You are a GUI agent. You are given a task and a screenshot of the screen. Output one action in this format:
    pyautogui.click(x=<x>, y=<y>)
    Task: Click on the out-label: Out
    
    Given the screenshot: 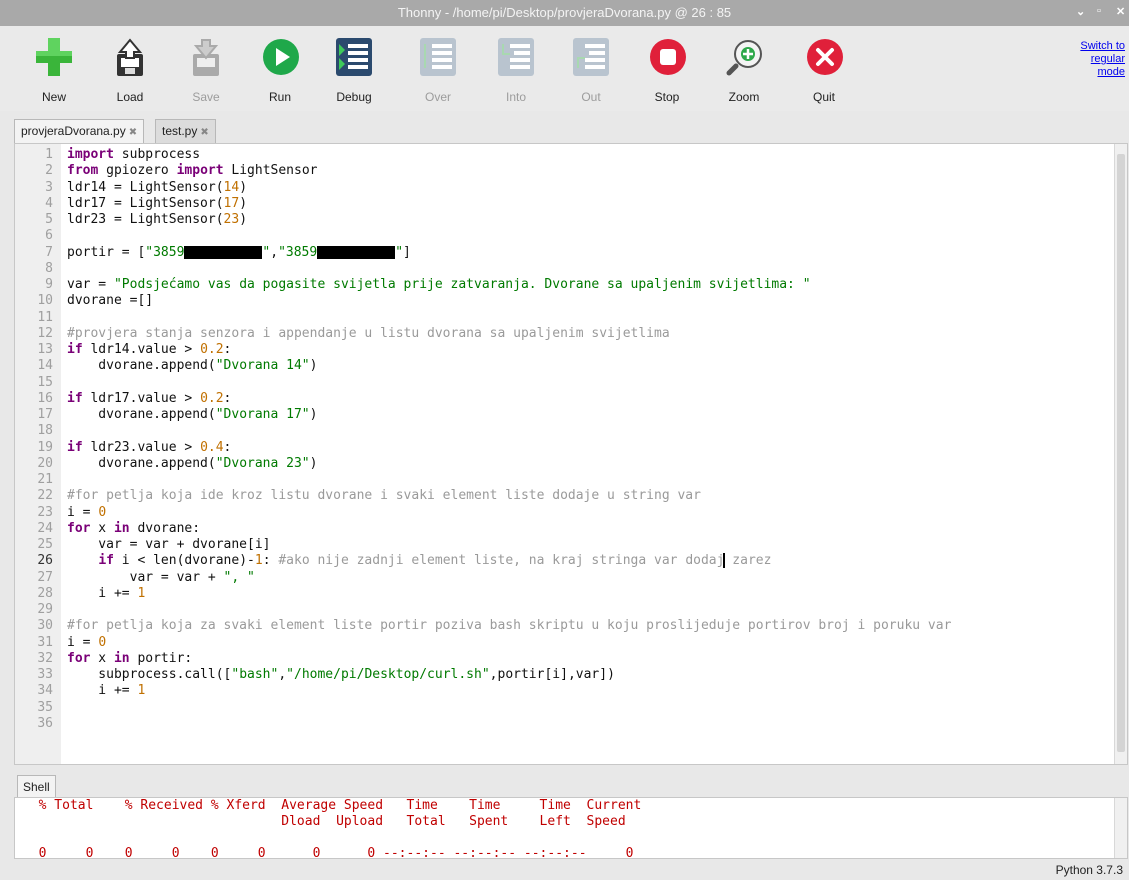 What is the action you would take?
    pyautogui.click(x=591, y=97)
    